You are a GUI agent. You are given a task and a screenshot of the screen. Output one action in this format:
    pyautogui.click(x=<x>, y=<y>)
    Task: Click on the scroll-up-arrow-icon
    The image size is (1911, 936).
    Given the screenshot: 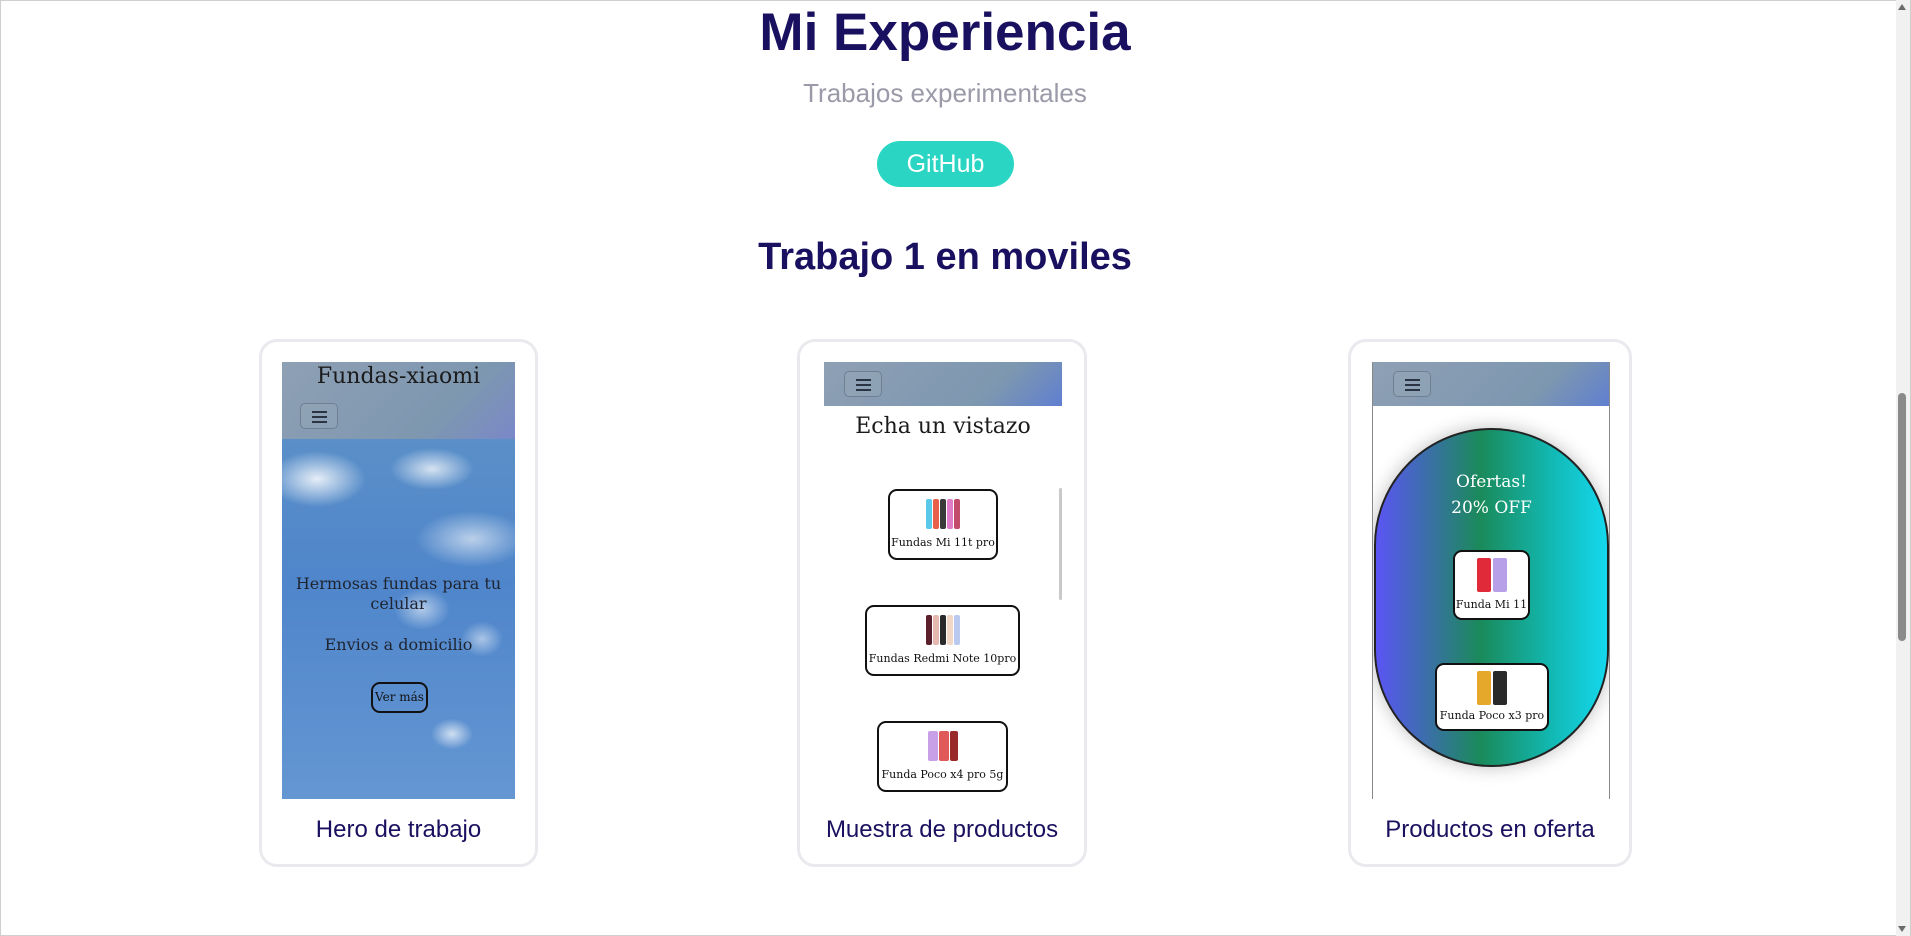 What is the action you would take?
    pyautogui.click(x=1902, y=7)
    